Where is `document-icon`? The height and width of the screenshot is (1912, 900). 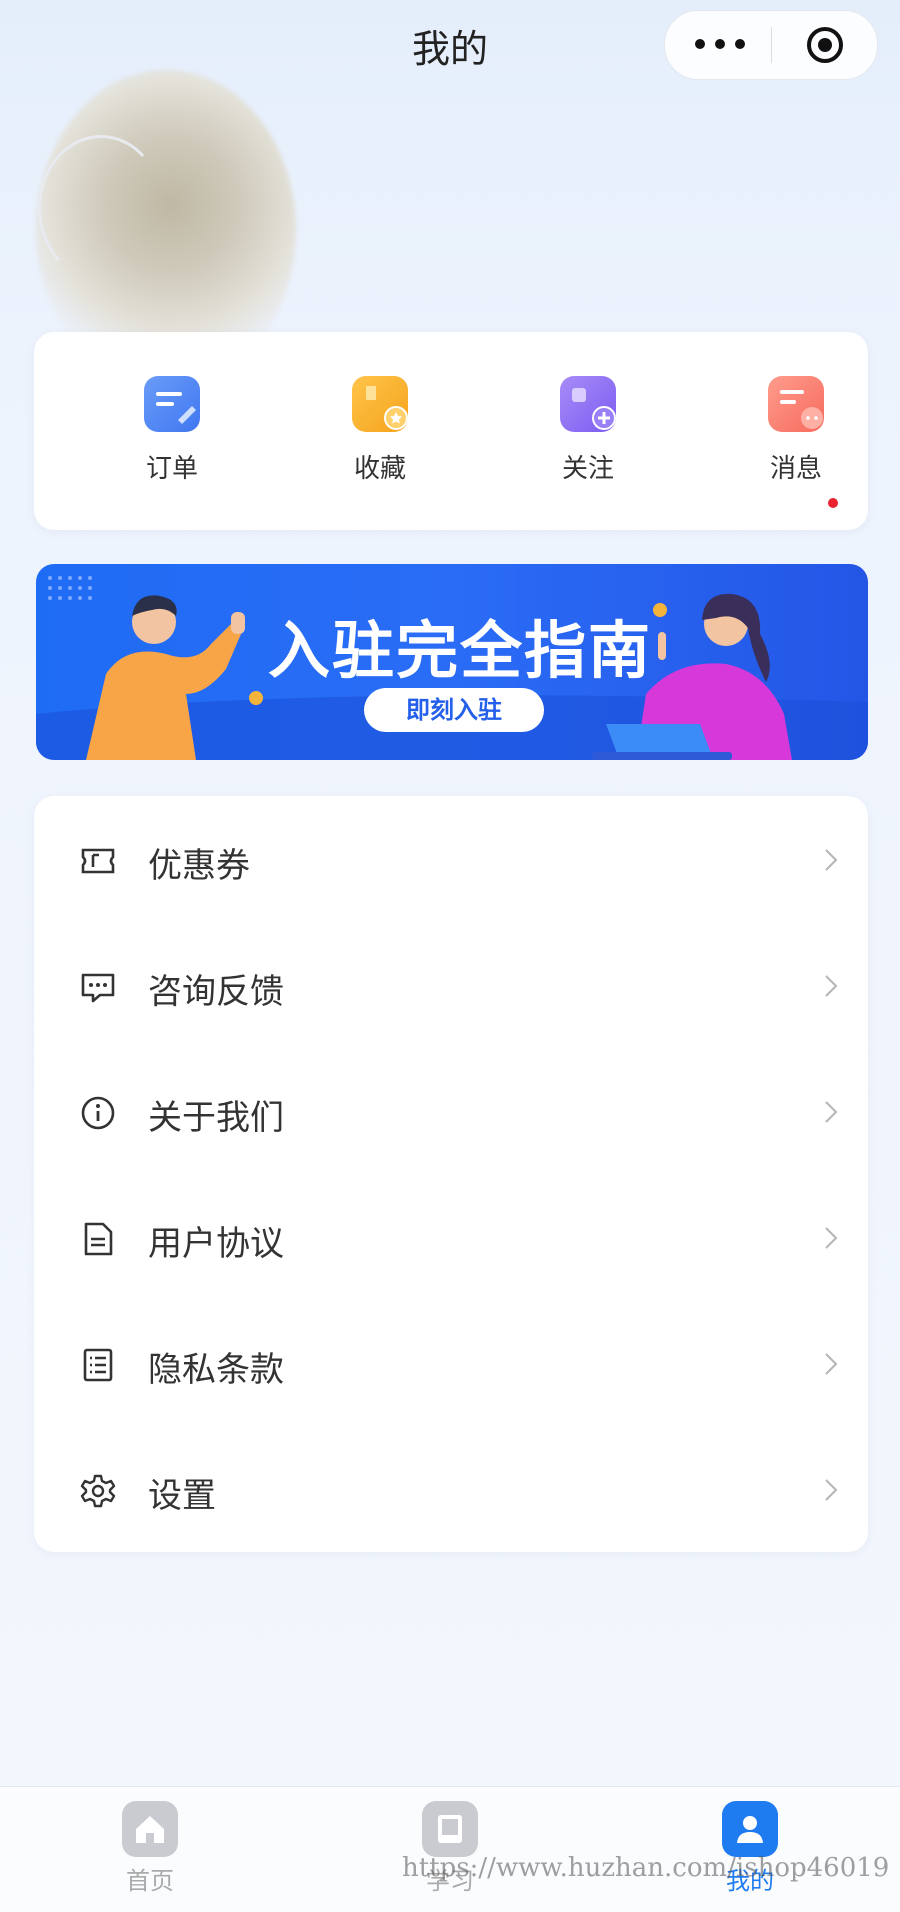 document-icon is located at coordinates (98, 1239).